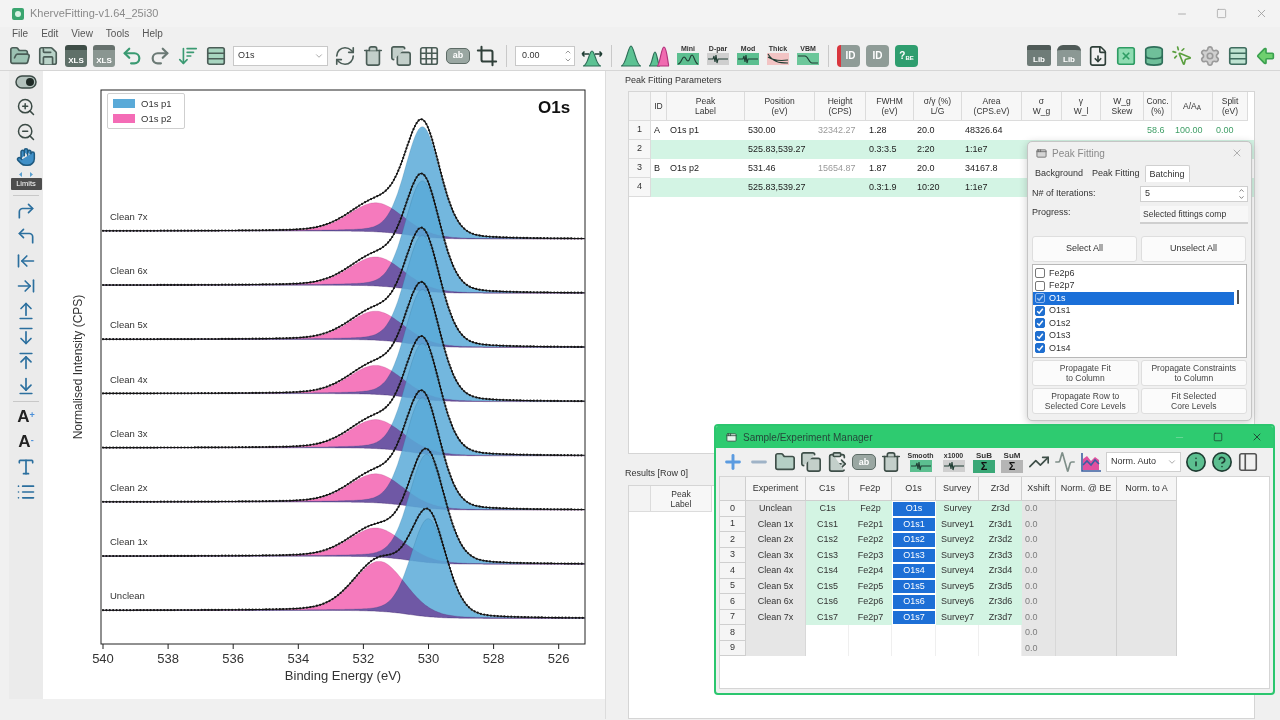  Describe the element at coordinates (20, 34) in the screenshot. I see `menu-item: File` at that location.